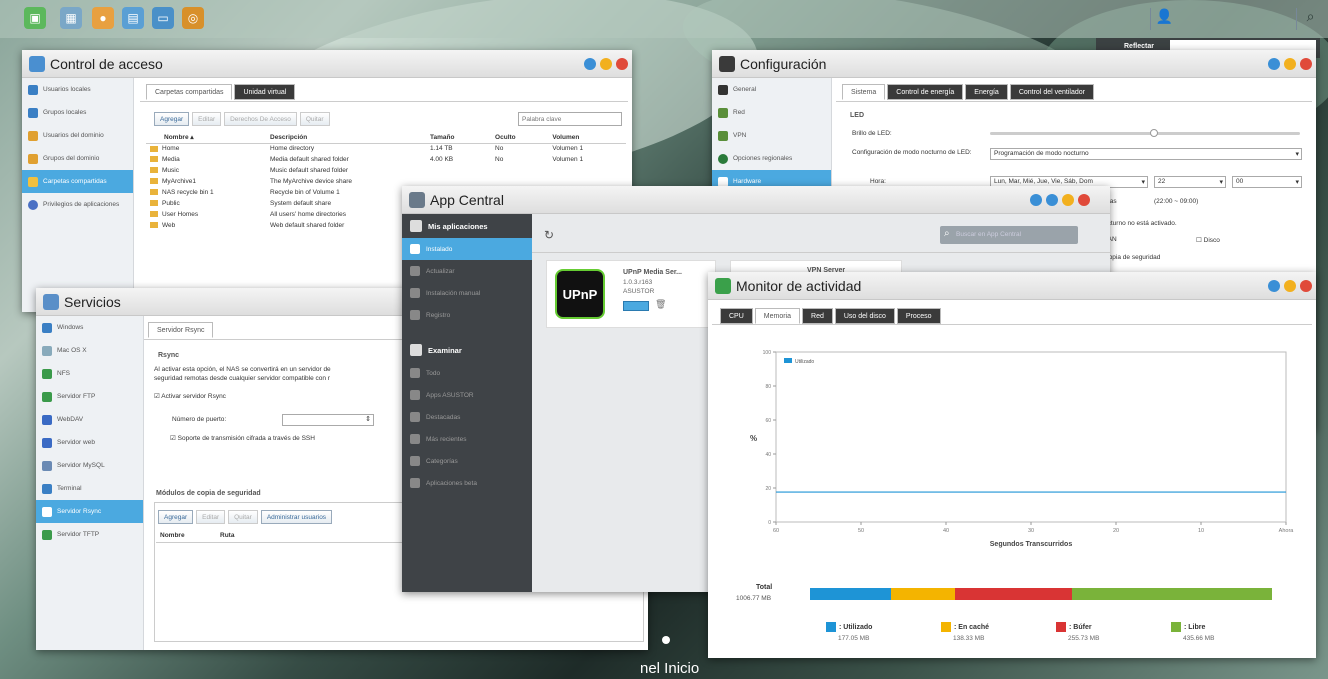  Describe the element at coordinates (467, 417) in the screenshot. I see `sidebar-item-featured: Destacadas` at that location.